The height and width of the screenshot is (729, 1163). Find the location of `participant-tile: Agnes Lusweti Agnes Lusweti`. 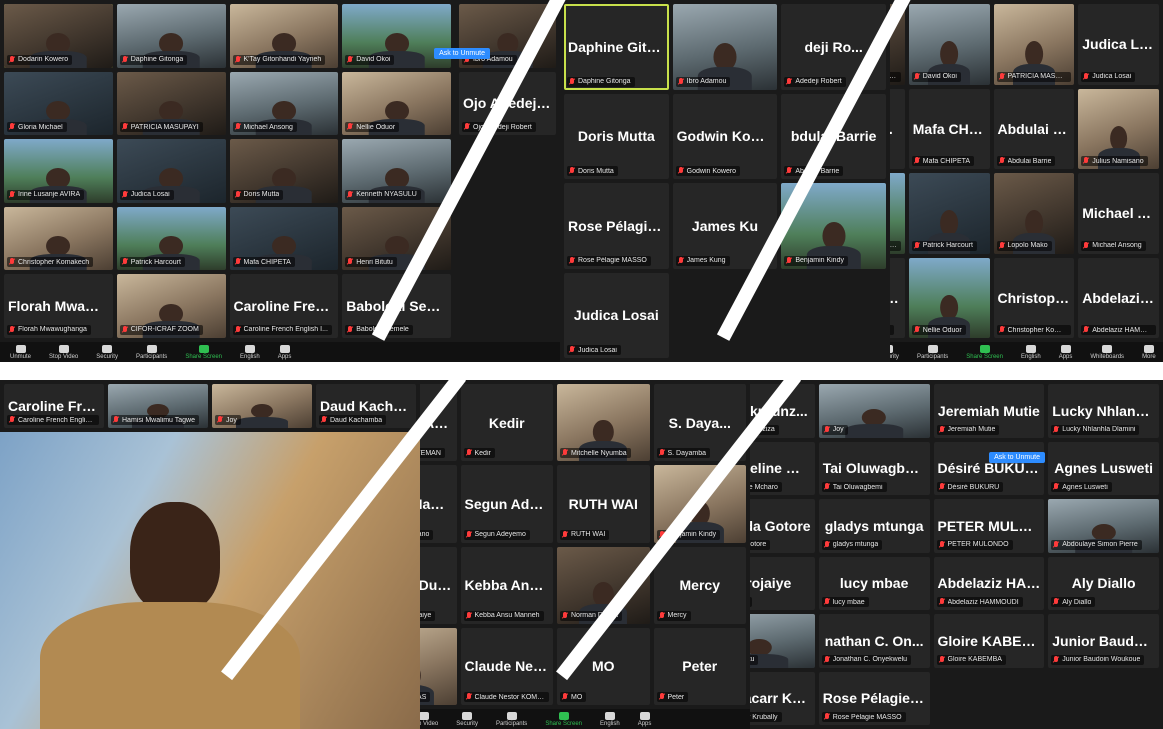

participant-tile: Agnes Lusweti Agnes Lusweti is located at coordinates (1103, 468).